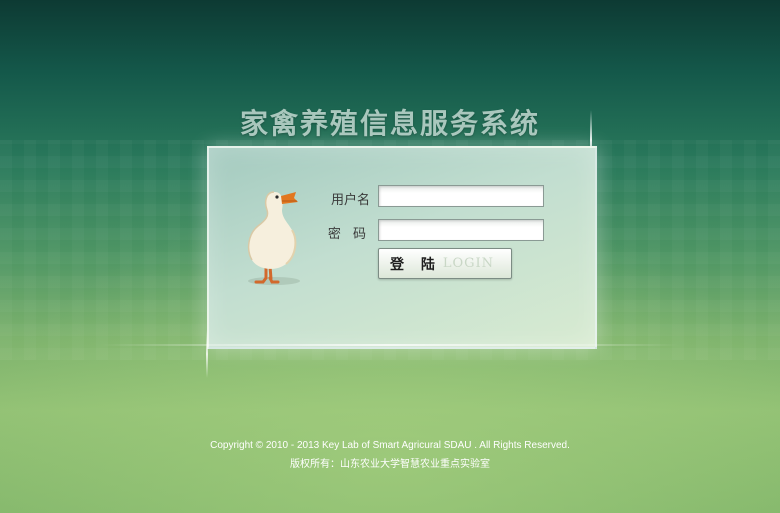 This screenshot has height=513, width=780. What do you see at coordinates (461, 230) in the screenshot?
I see `password-input` at bounding box center [461, 230].